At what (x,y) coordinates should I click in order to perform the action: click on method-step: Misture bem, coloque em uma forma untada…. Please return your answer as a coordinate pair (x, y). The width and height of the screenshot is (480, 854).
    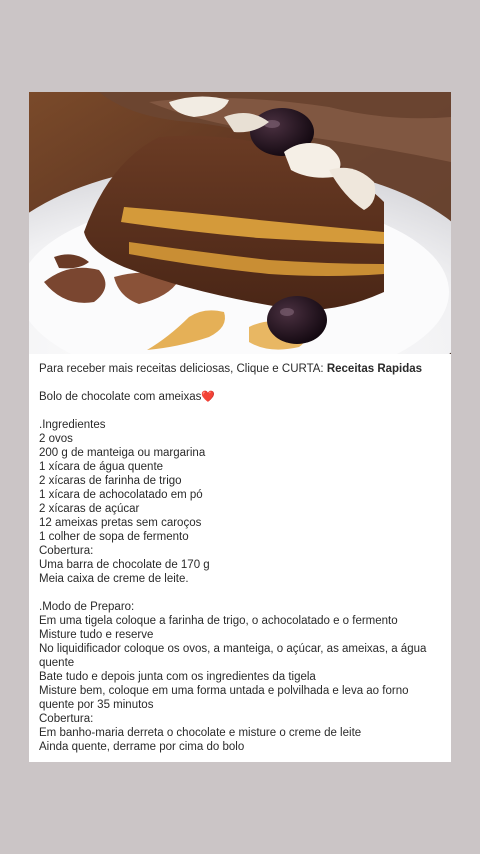
    Looking at the image, I should click on (224, 698).